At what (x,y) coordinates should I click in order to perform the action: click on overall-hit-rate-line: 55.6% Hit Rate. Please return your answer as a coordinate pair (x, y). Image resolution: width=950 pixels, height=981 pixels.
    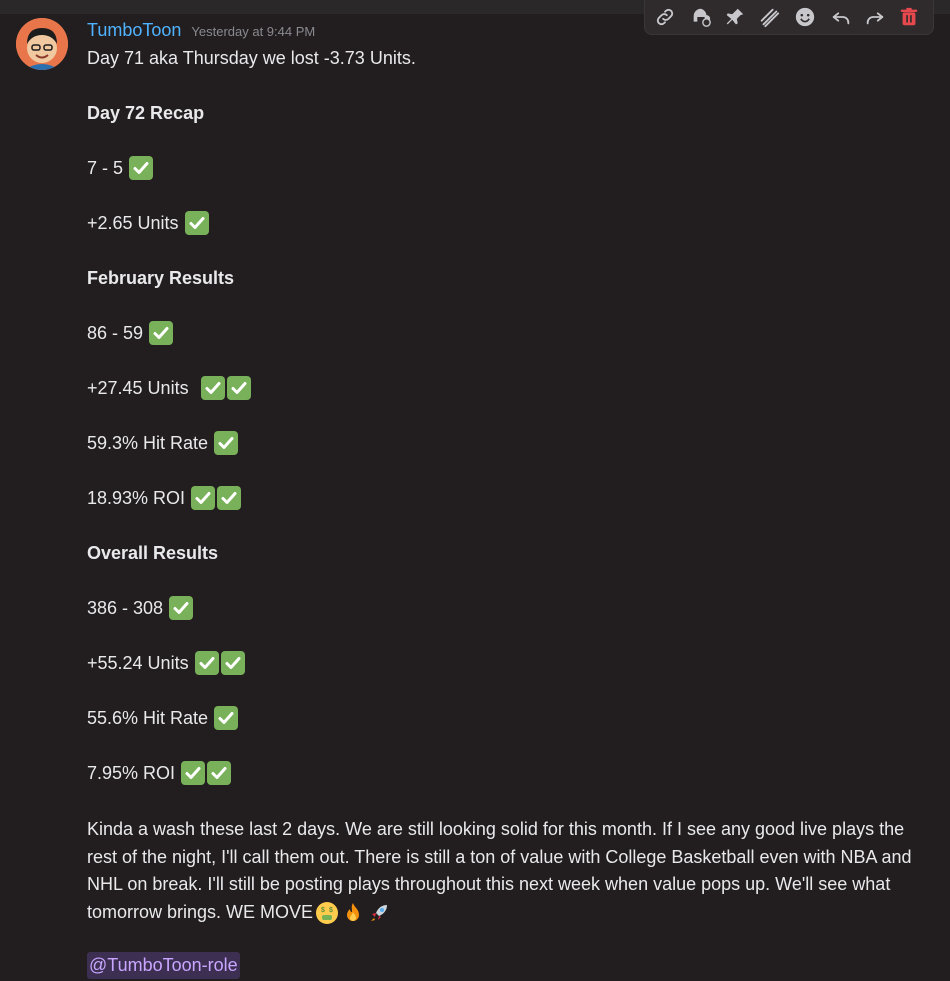
    Looking at the image, I should click on (163, 718).